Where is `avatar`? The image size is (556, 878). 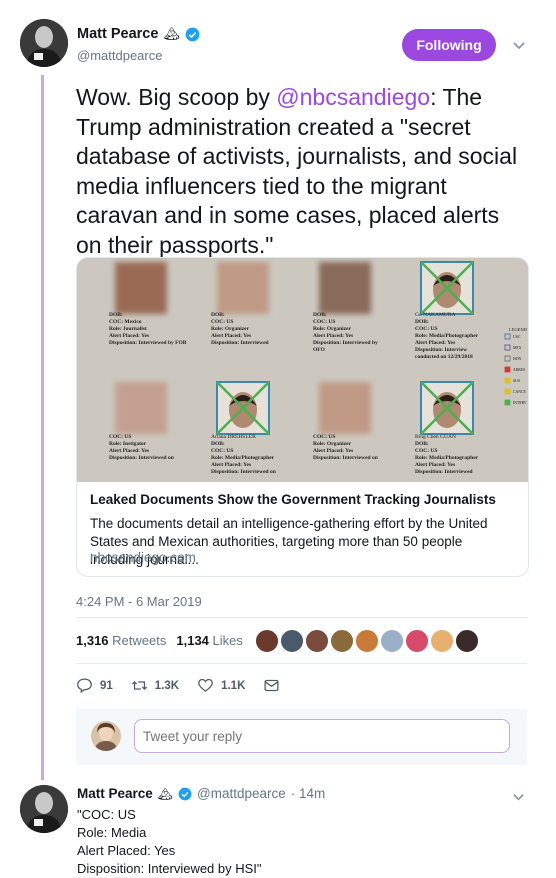
avatar is located at coordinates (44, 43).